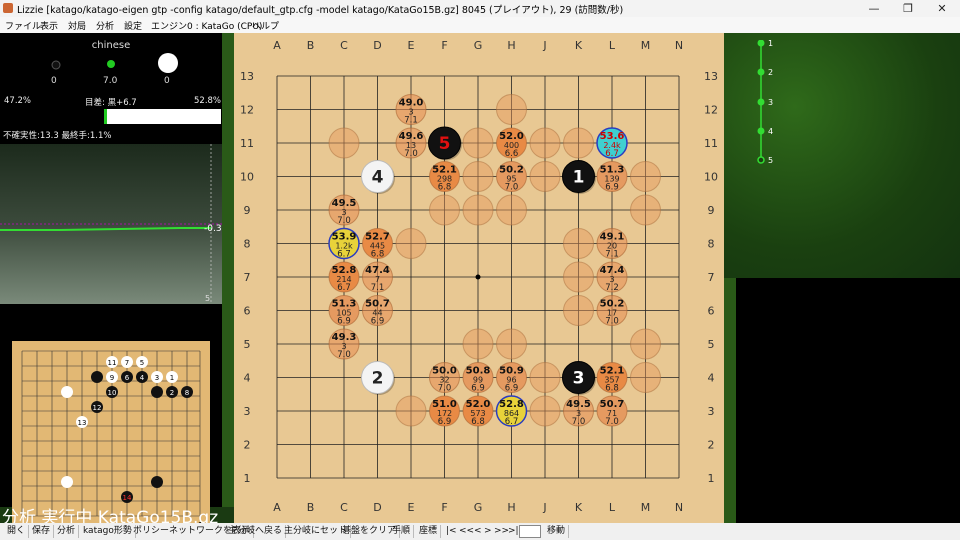 The image size is (960, 540). I want to click on graph-move-number: 5, so click(208, 298).